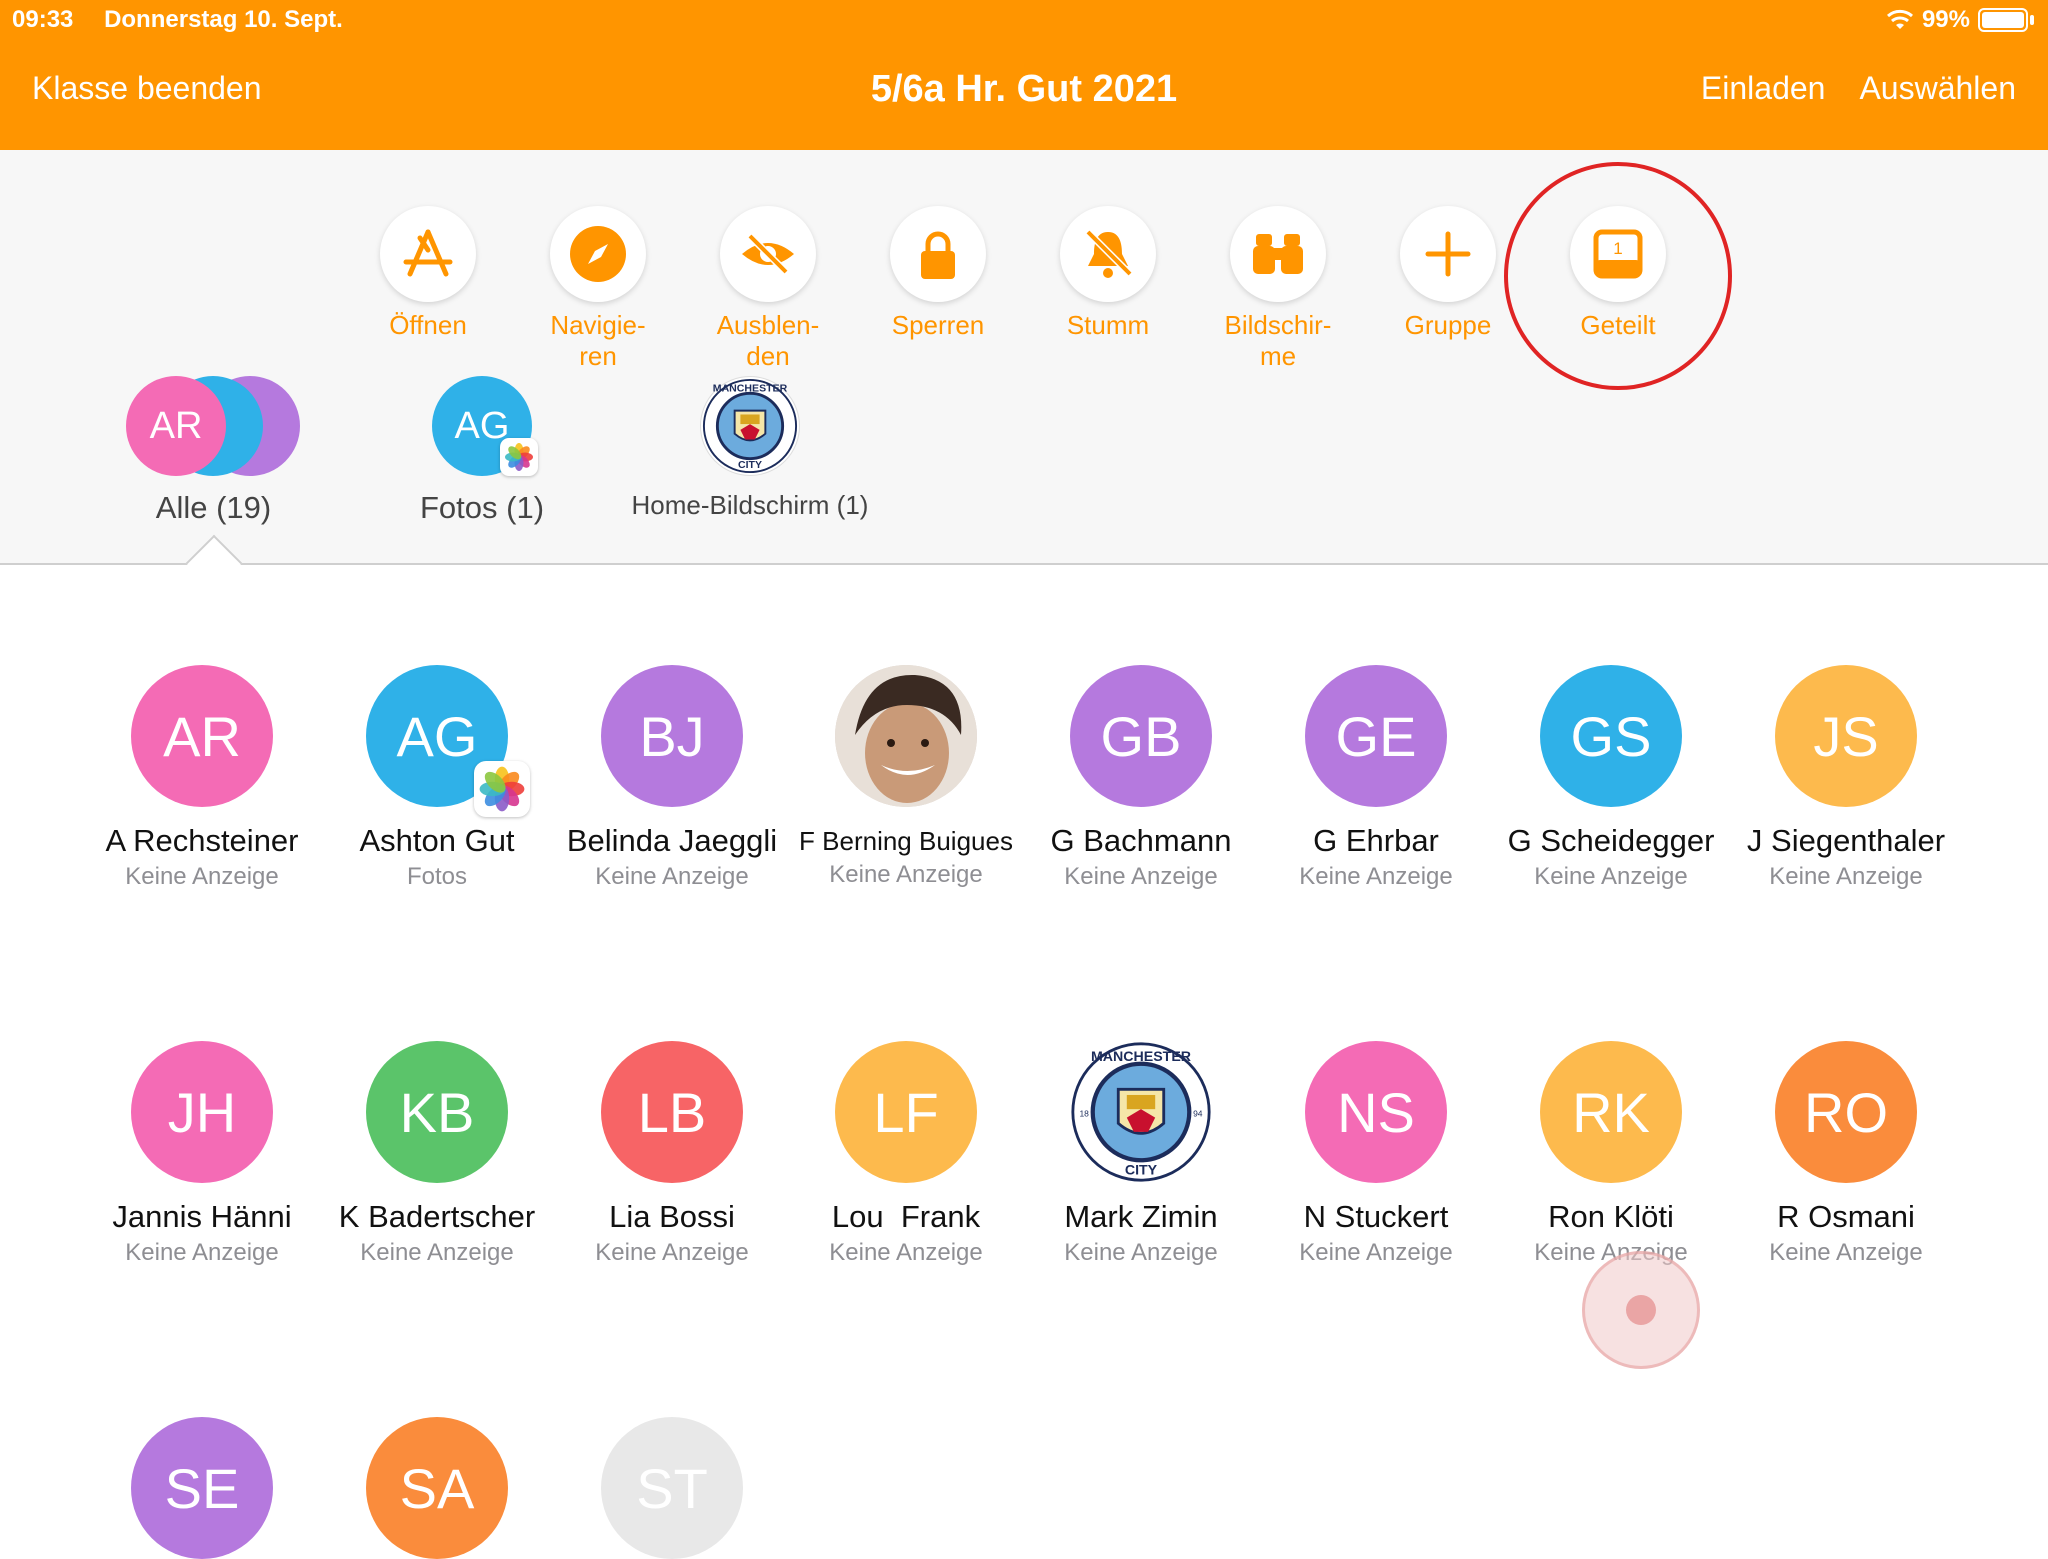 The width and height of the screenshot is (2048, 1559). What do you see at coordinates (1611, 840) in the screenshot?
I see `student-name: G Scheidegger` at bounding box center [1611, 840].